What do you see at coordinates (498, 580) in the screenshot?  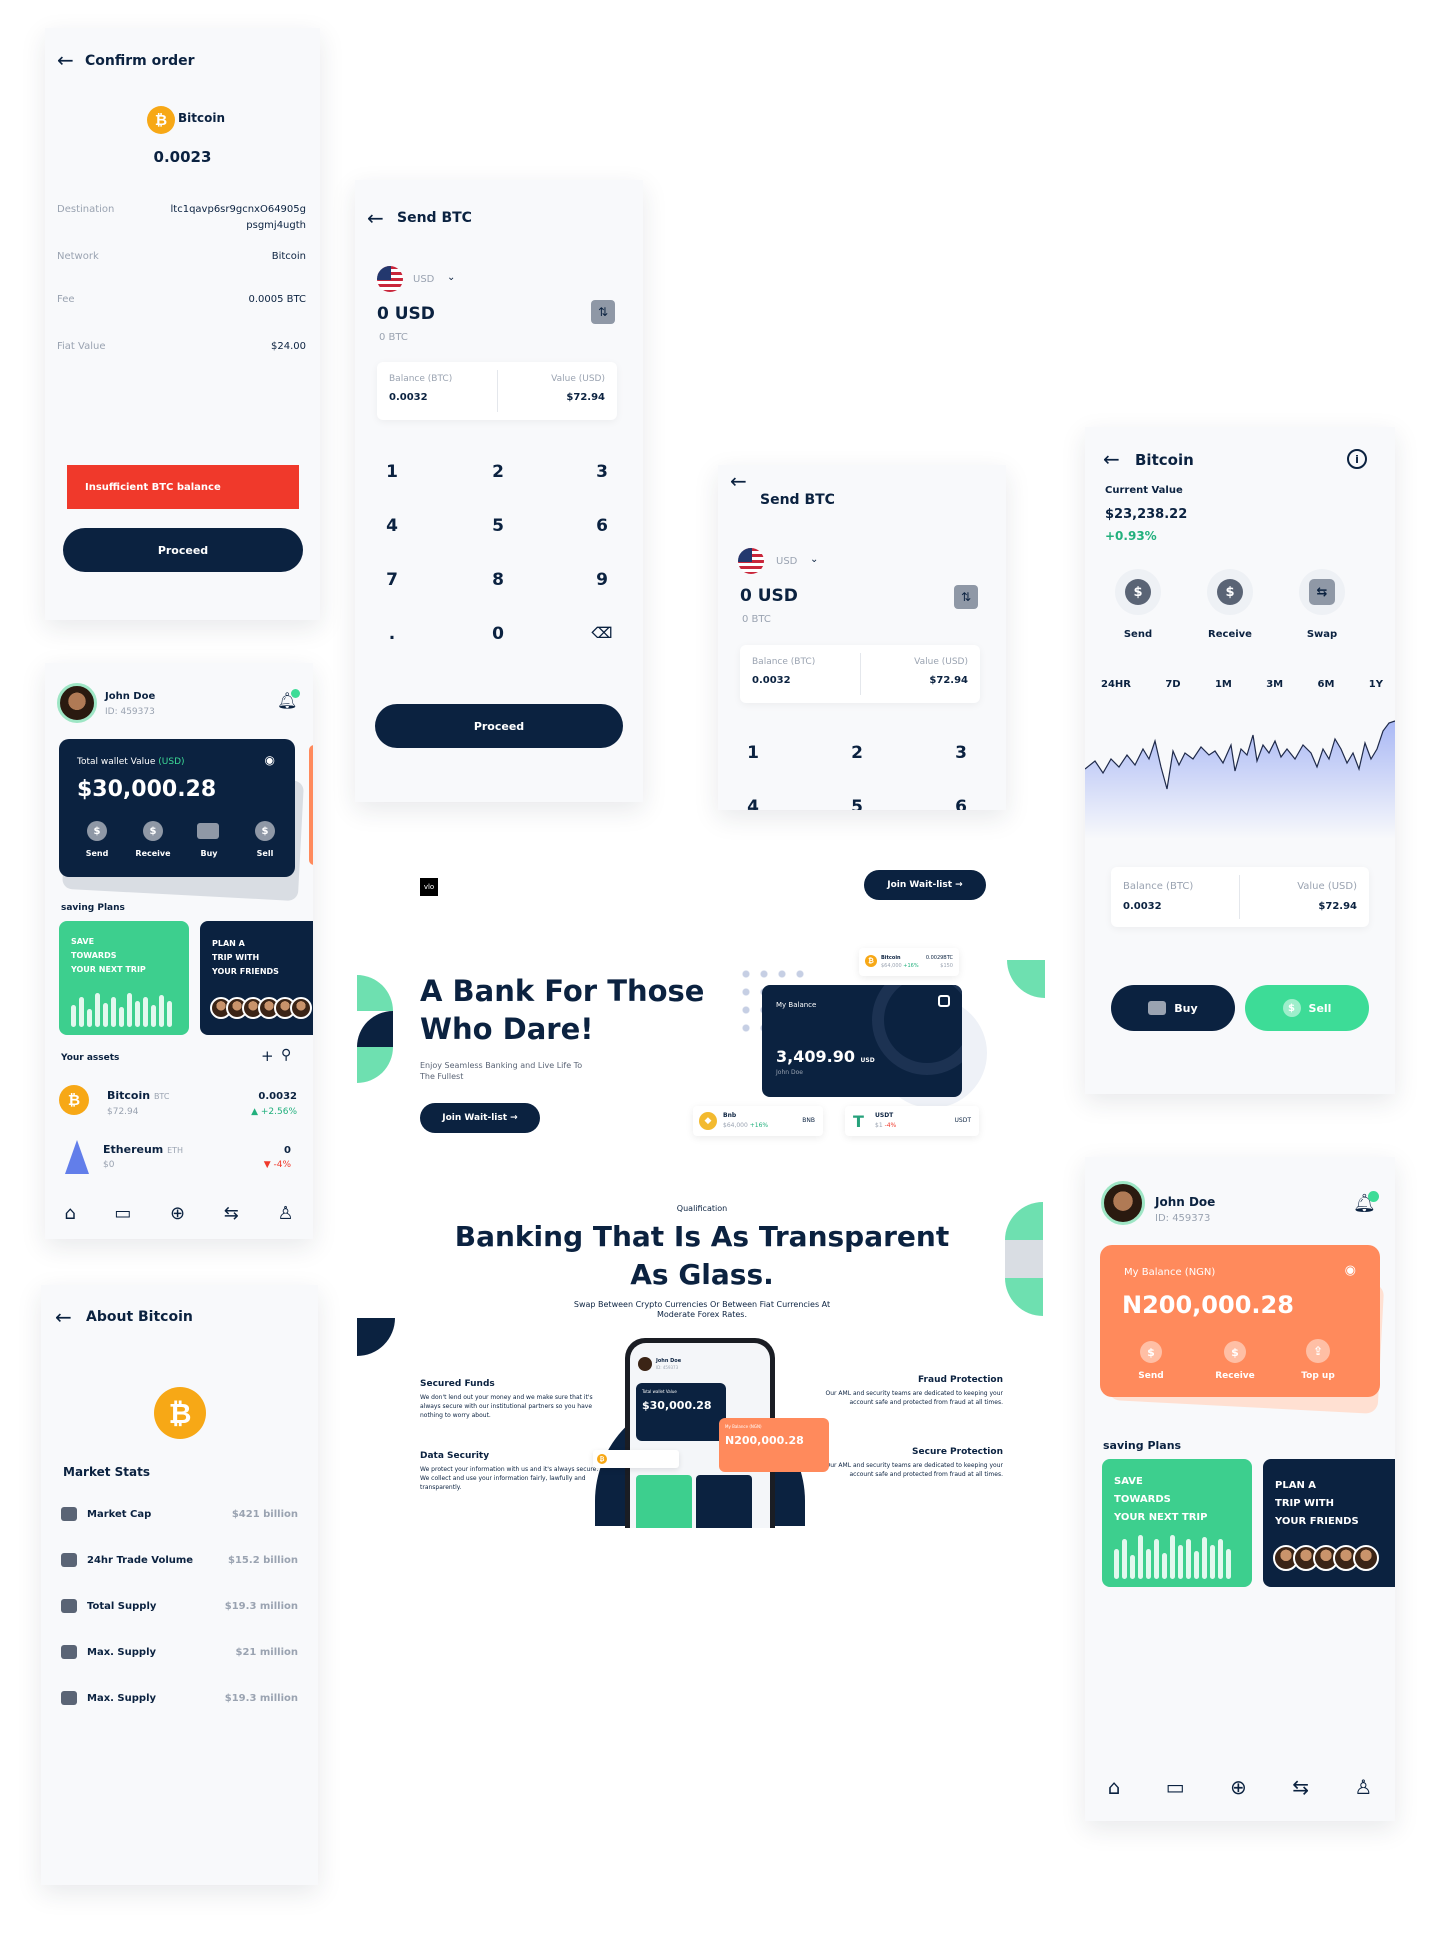 I see `keypad-key: 8` at bounding box center [498, 580].